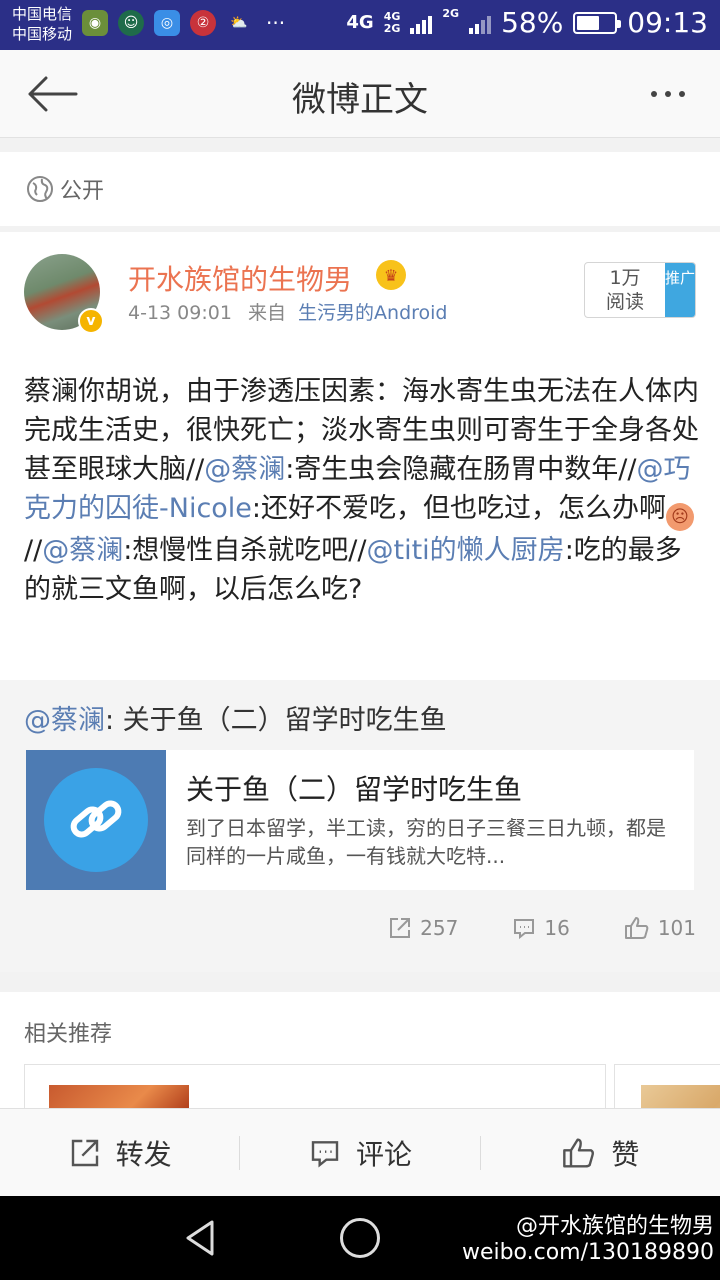 The height and width of the screenshot is (1280, 720). What do you see at coordinates (276, 23) in the screenshot?
I see `more-notifications-icon: ···` at bounding box center [276, 23].